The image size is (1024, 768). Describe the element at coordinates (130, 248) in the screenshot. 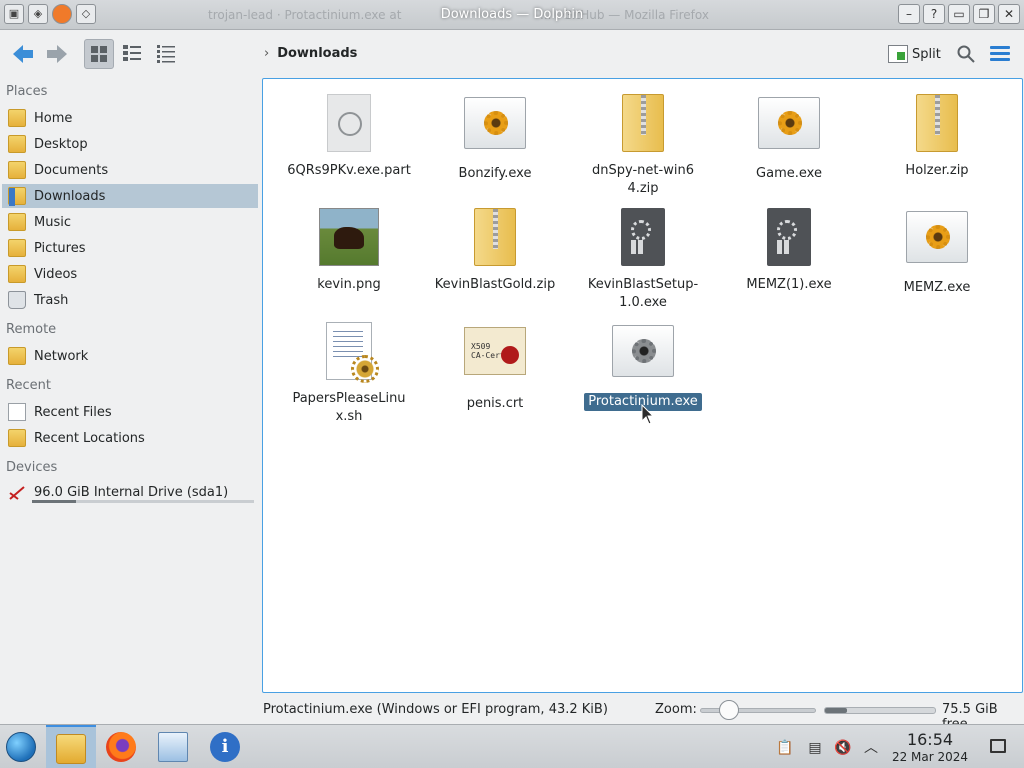

I see `sidebar-item-pictures: Pictures` at that location.